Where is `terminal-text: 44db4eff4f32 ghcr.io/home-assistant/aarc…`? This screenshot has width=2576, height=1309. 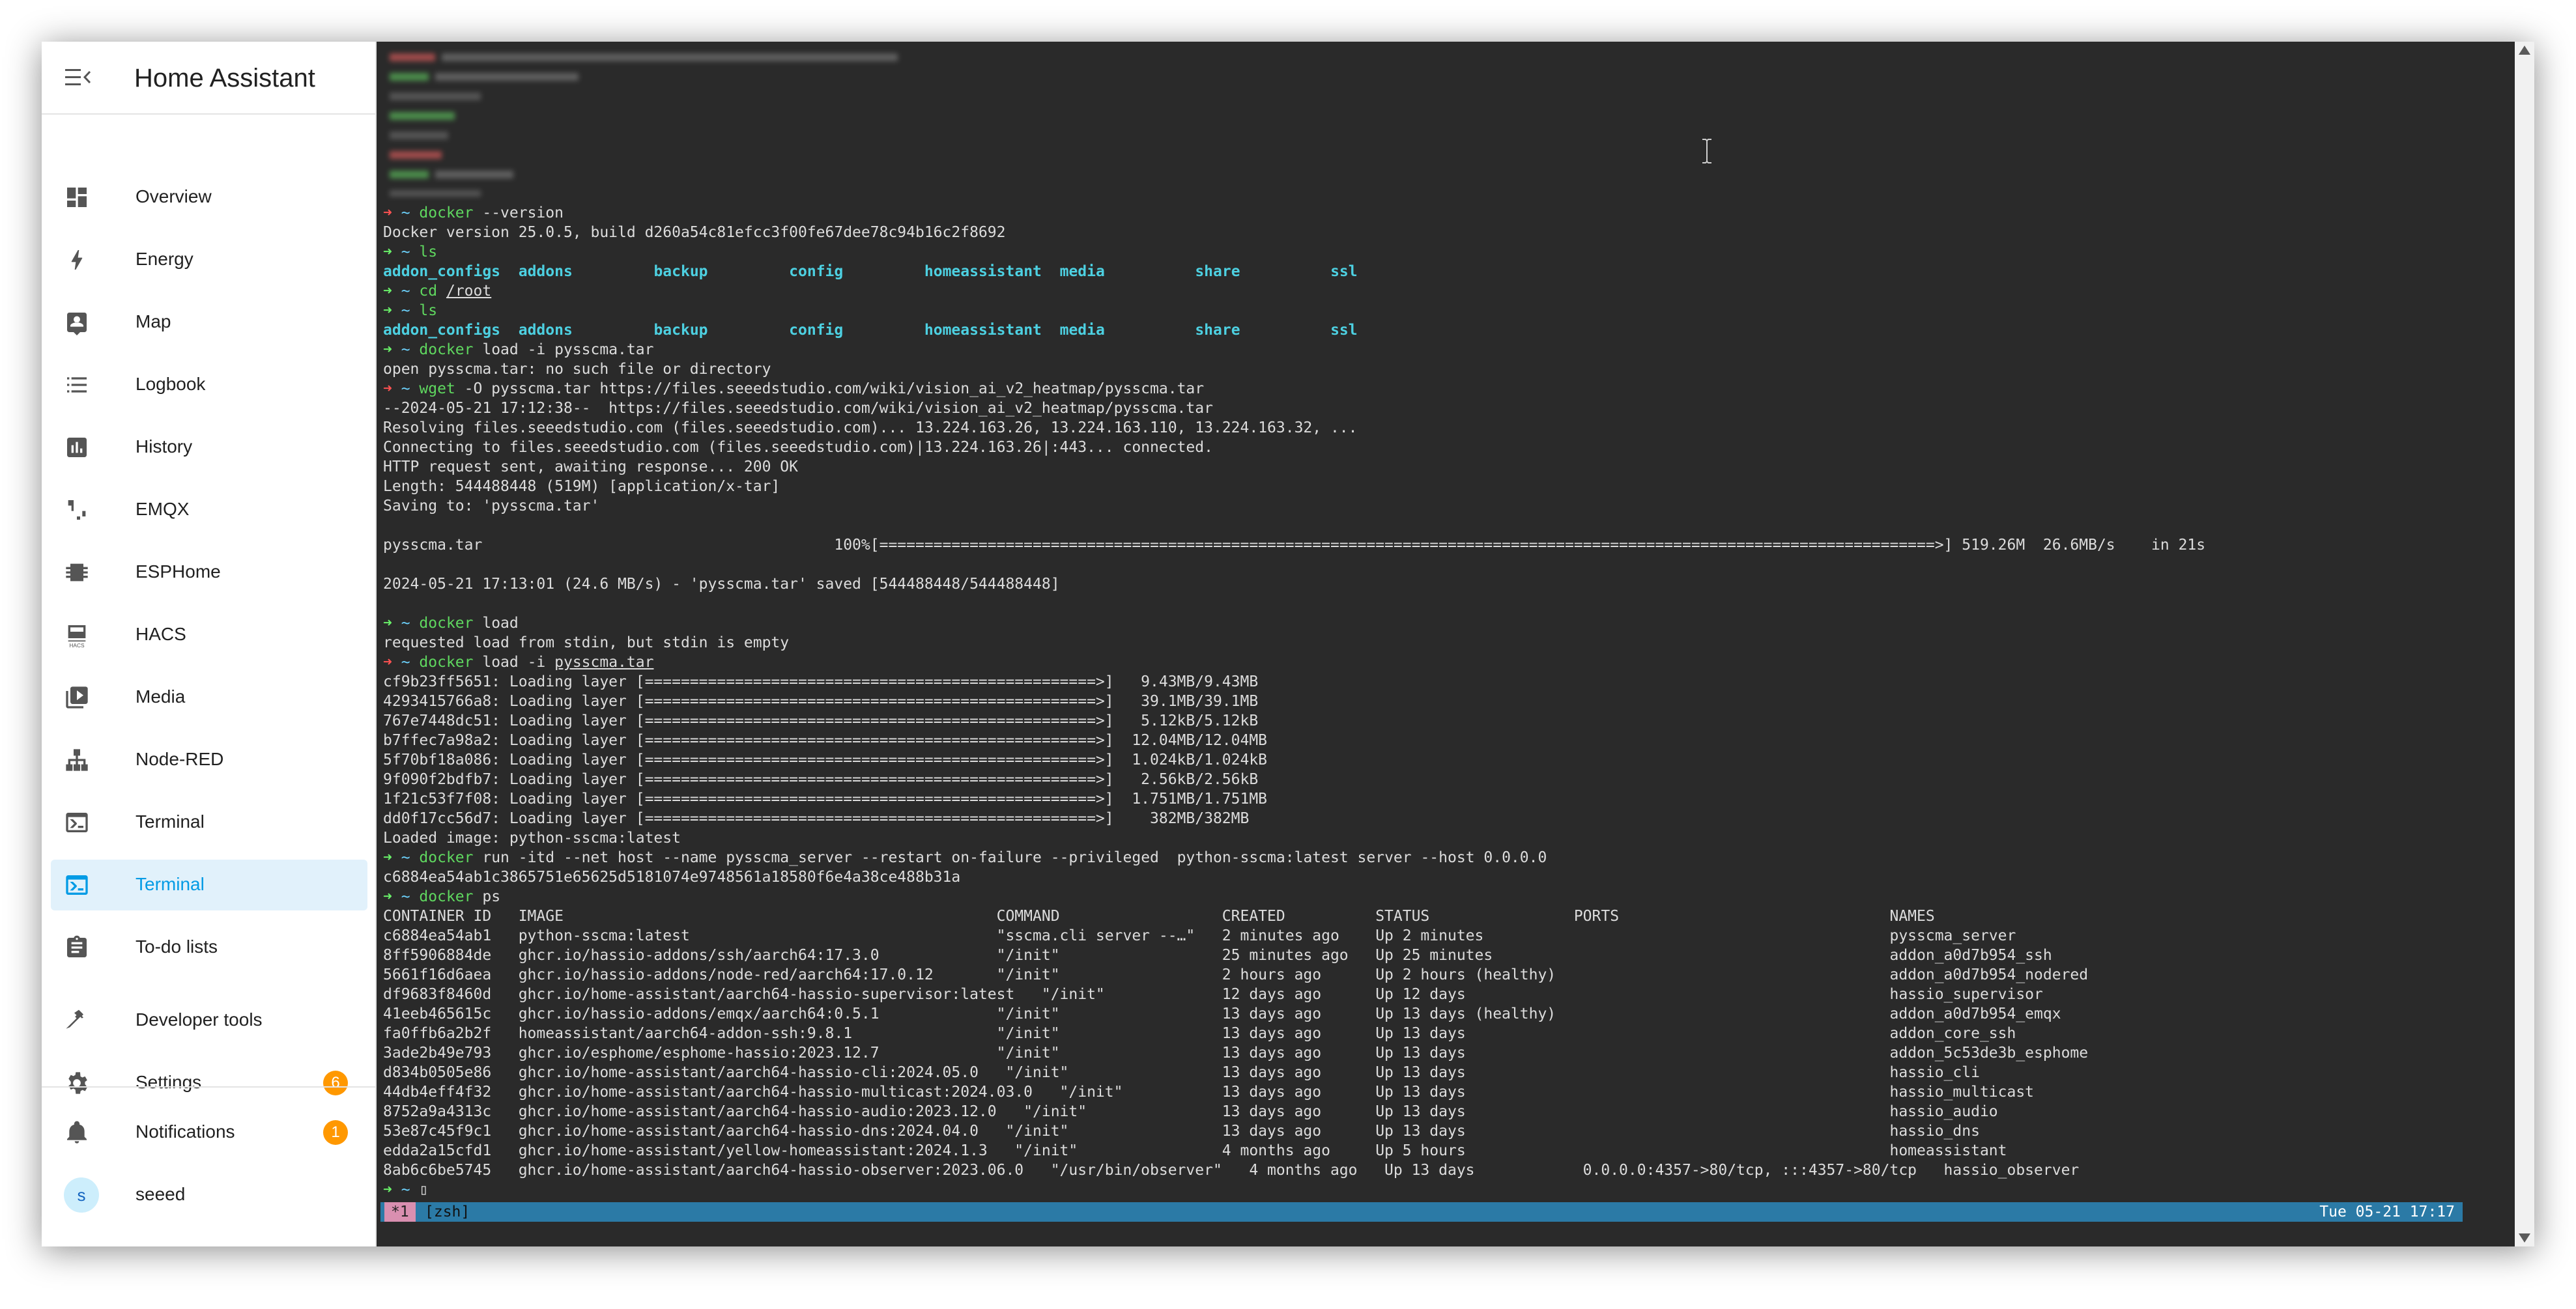
terminal-text: 44db4eff4f32 ghcr.io/home-assistant/aarc… is located at coordinates (1209, 1092).